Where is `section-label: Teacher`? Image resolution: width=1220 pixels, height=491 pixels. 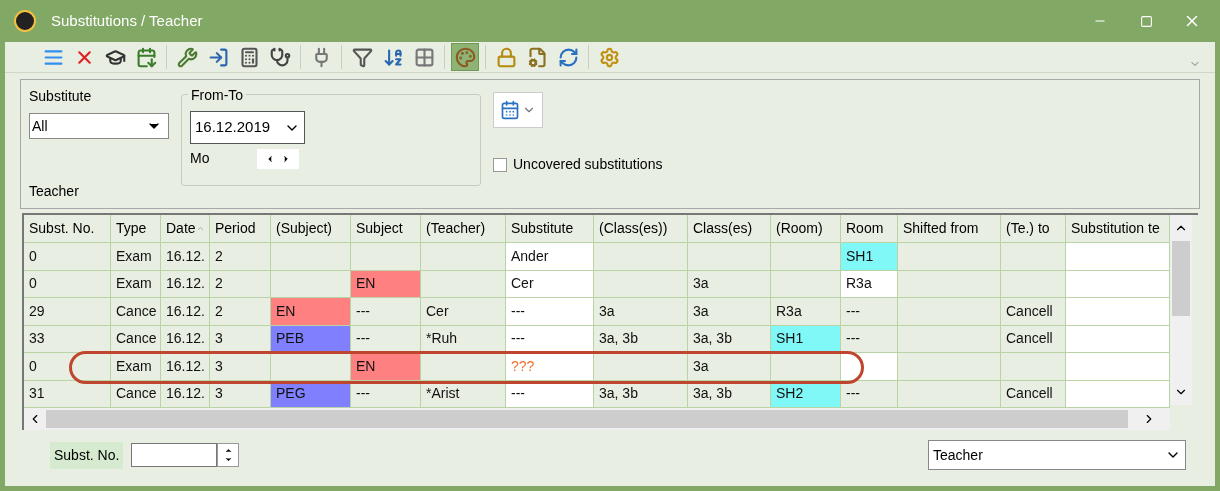 section-label: Teacher is located at coordinates (54, 191).